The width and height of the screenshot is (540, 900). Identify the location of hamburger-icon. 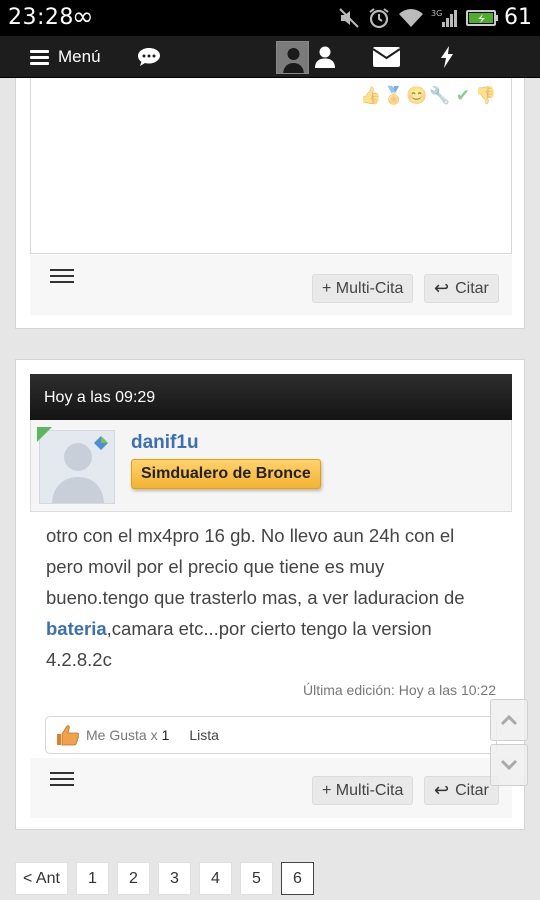
(39, 57).